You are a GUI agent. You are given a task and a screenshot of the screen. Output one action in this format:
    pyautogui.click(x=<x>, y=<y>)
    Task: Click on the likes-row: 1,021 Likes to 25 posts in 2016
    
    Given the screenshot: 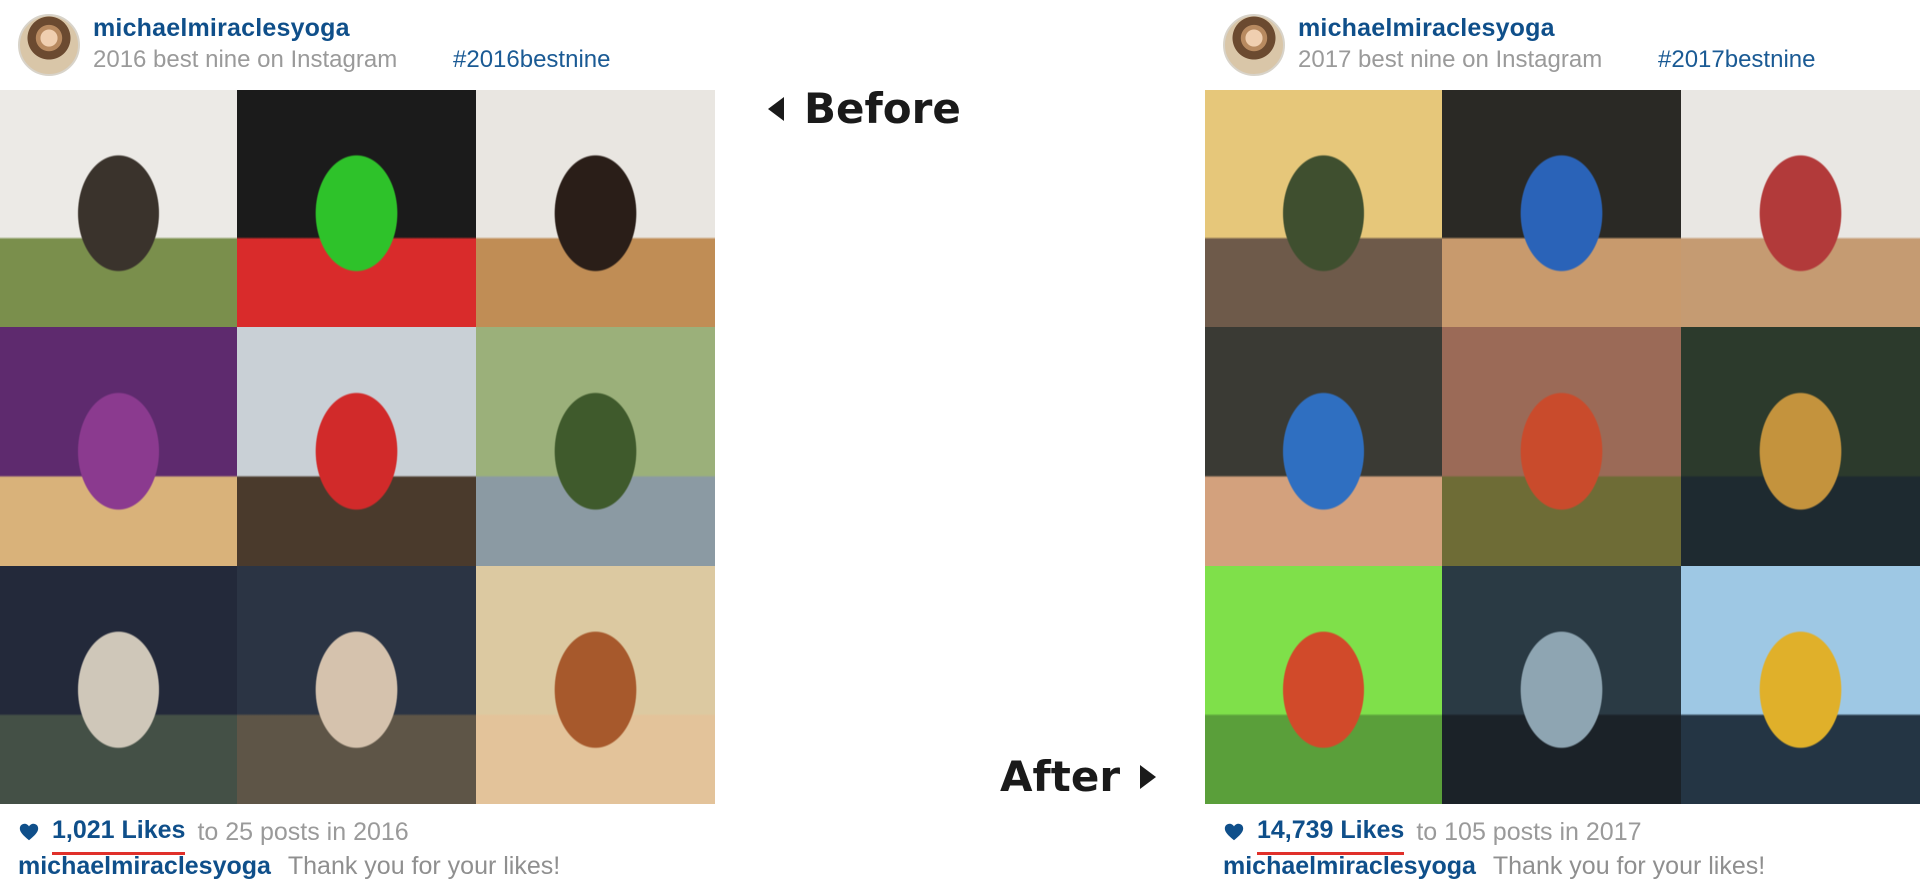 What is the action you would take?
    pyautogui.click(x=213, y=835)
    